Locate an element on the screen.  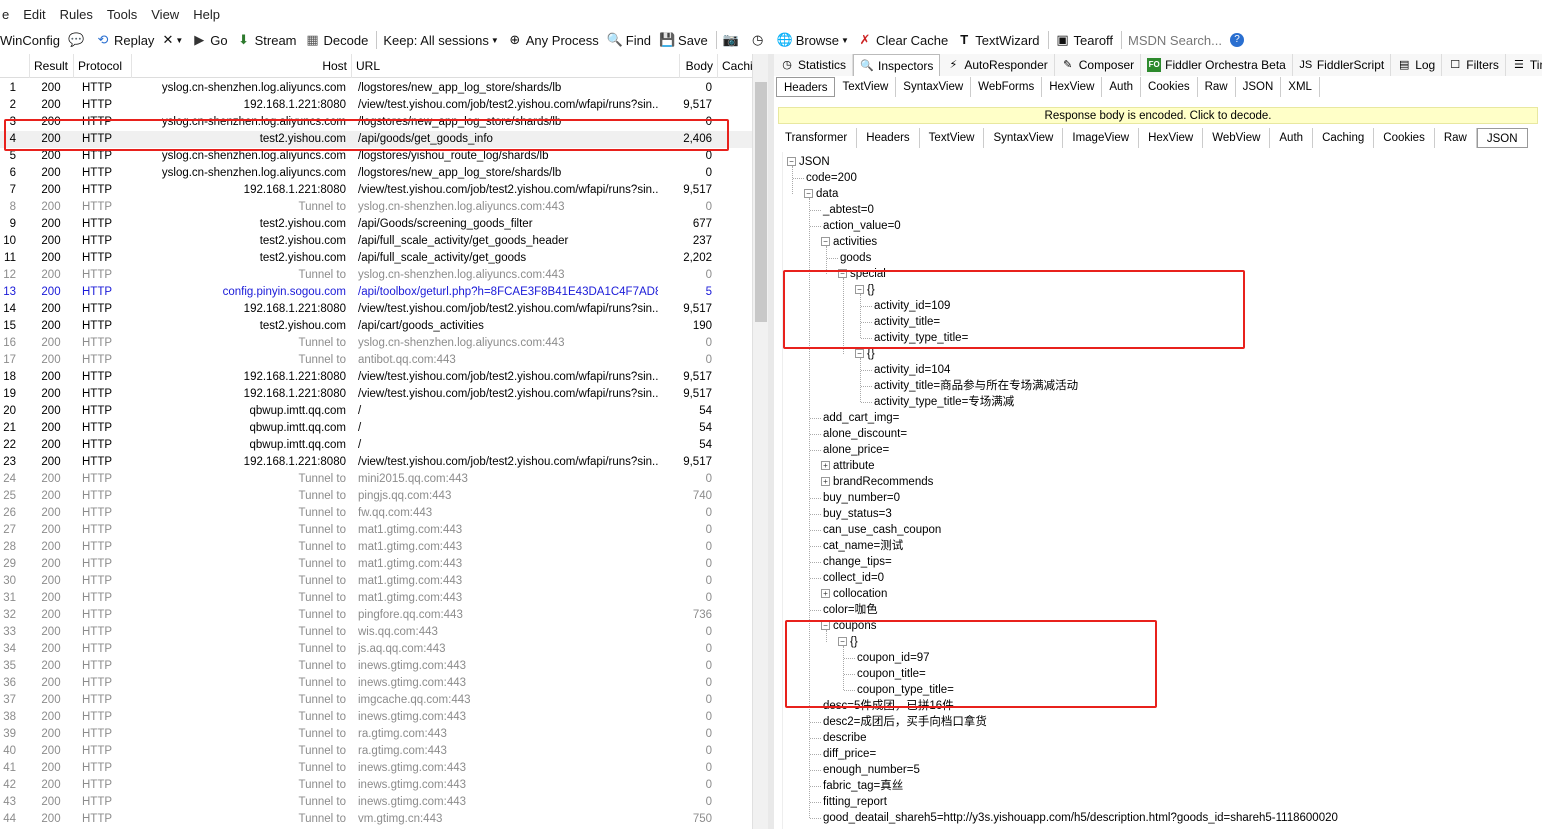
session-row: 44 200 HTTP Tunnel to vm.gtimg.cn:443 750 is located at coordinates (376, 819).